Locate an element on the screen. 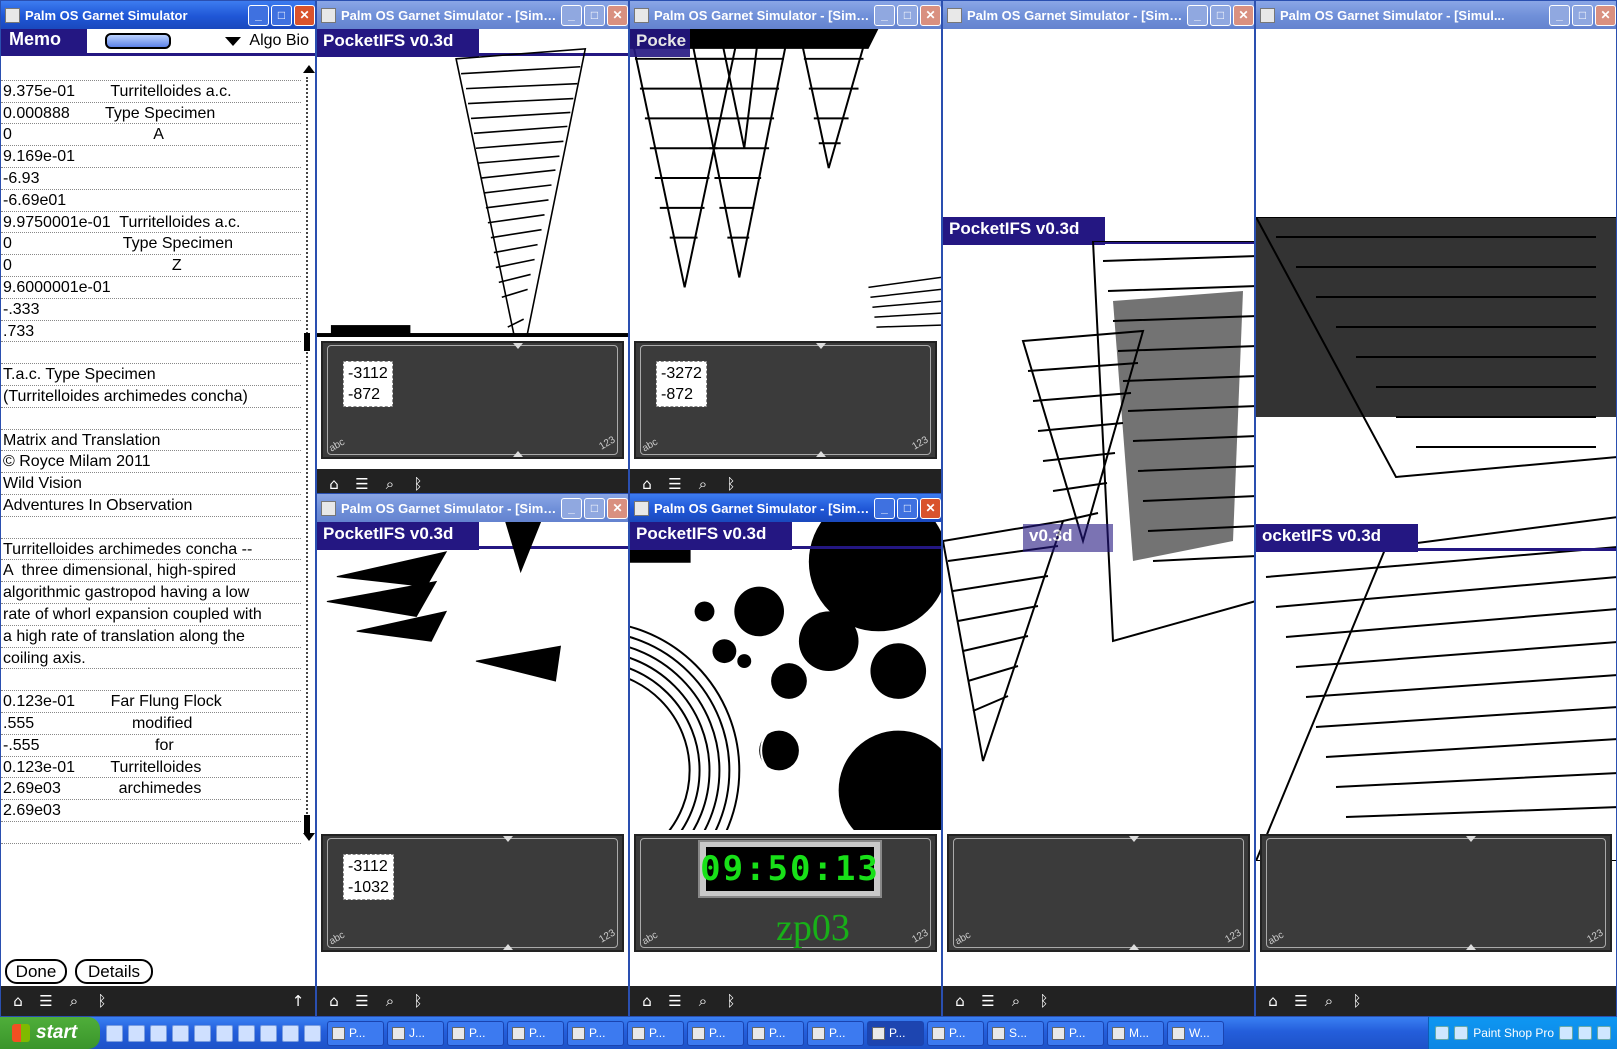 Image resolution: width=1617 pixels, height=1049 pixels. category-selector: Algo Bio is located at coordinates (278, 41).